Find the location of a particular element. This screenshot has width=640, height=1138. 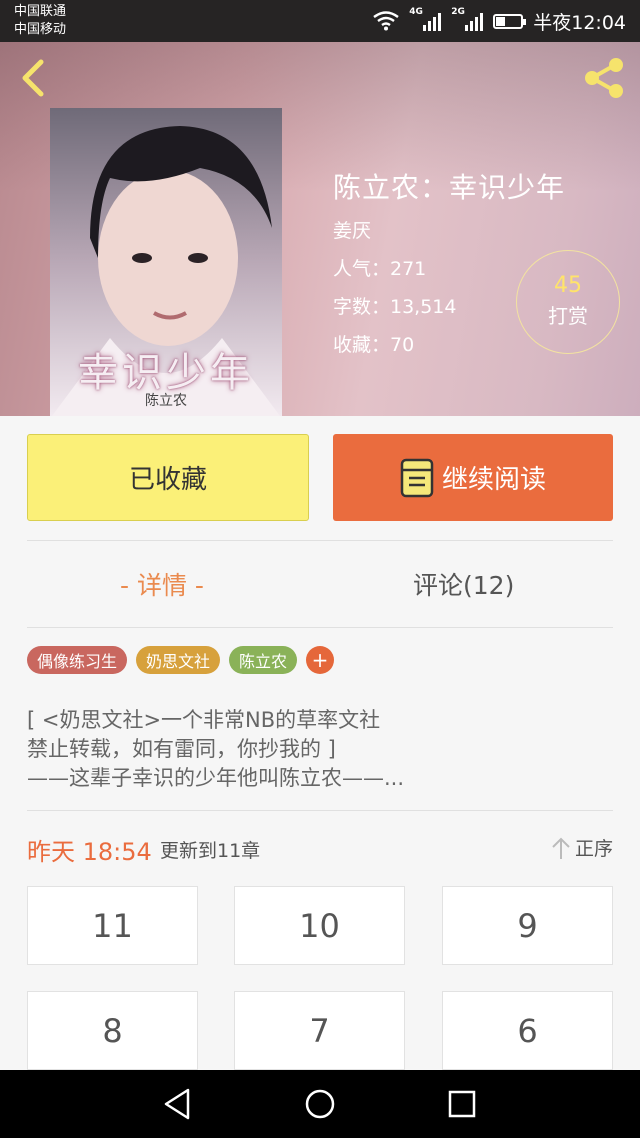

tag-chip: 陈立农 is located at coordinates (263, 660).